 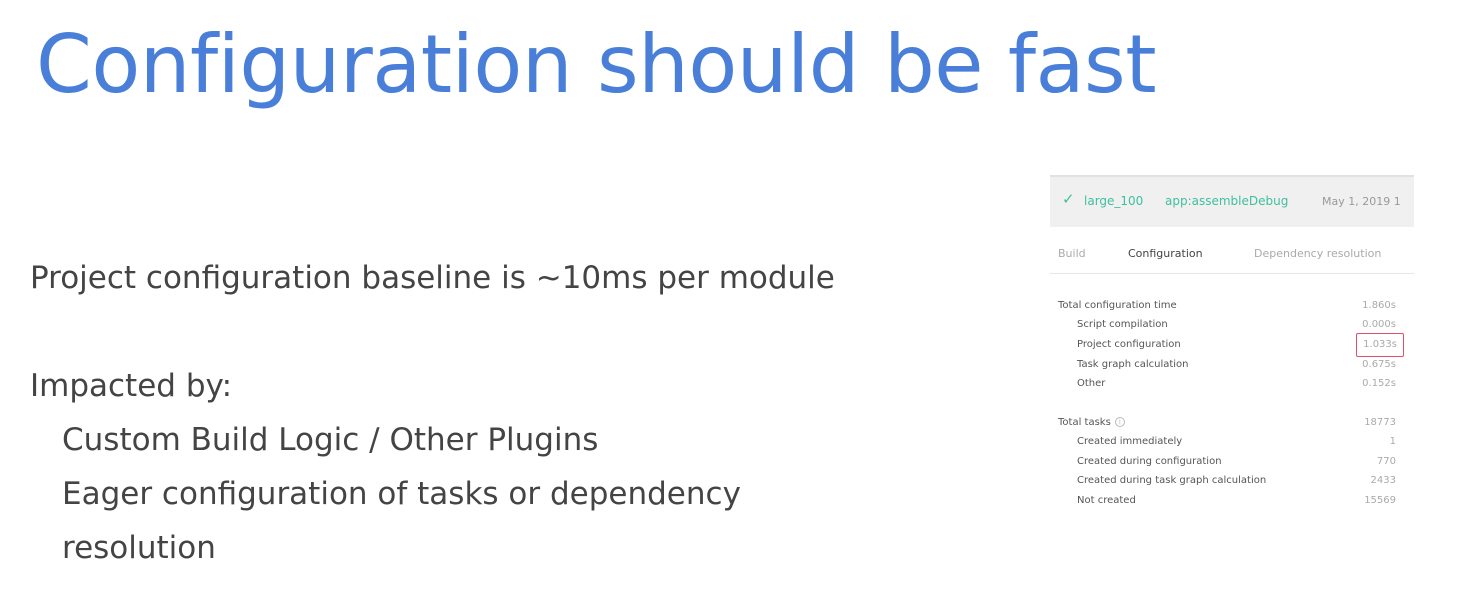 What do you see at coordinates (1392, 441) in the screenshot?
I see `row-value: 1` at bounding box center [1392, 441].